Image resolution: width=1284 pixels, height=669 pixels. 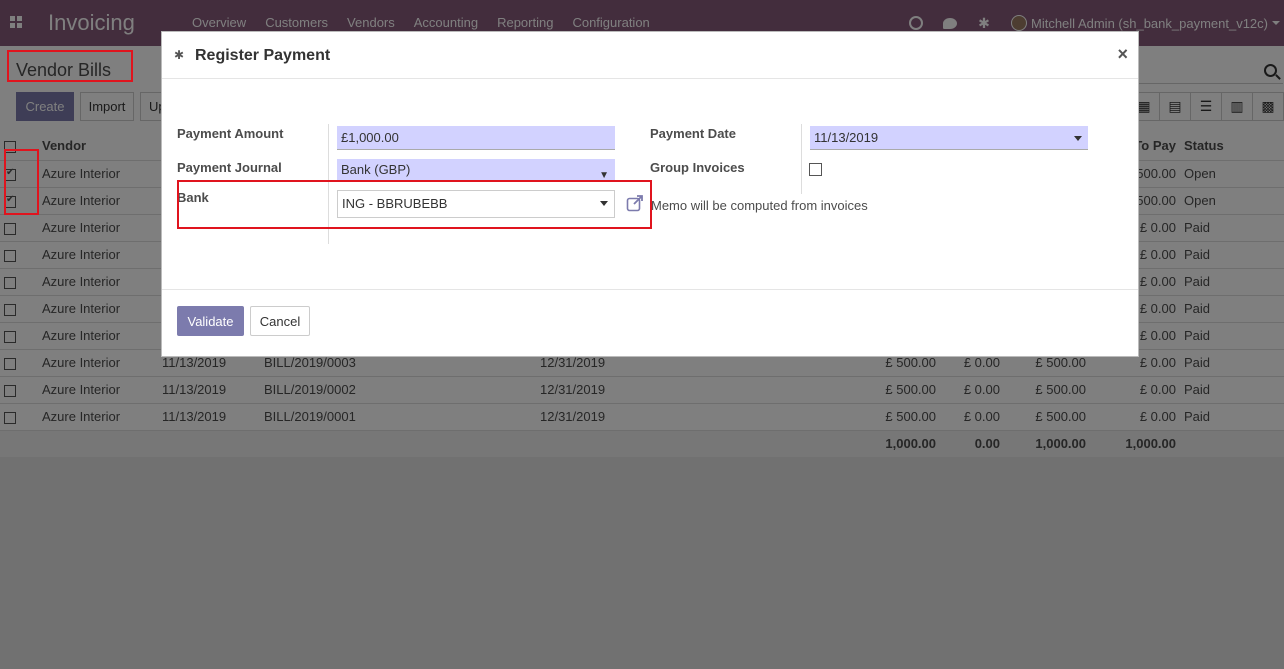 I want to click on payment-date-input: 11/13/2019, so click(x=949, y=138).